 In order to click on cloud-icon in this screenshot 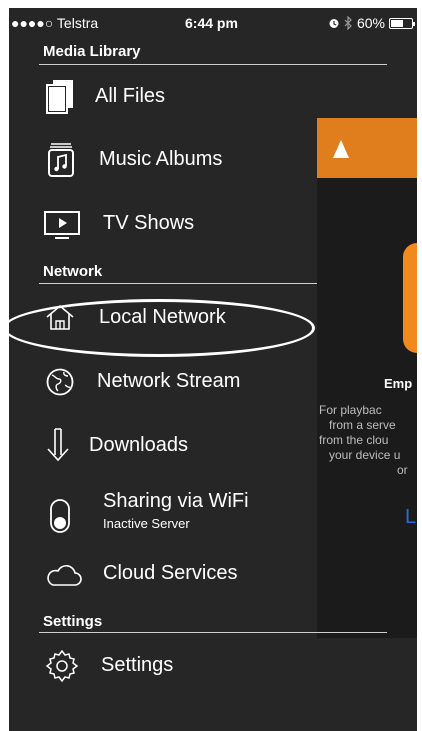, I will do `click(64, 575)`.